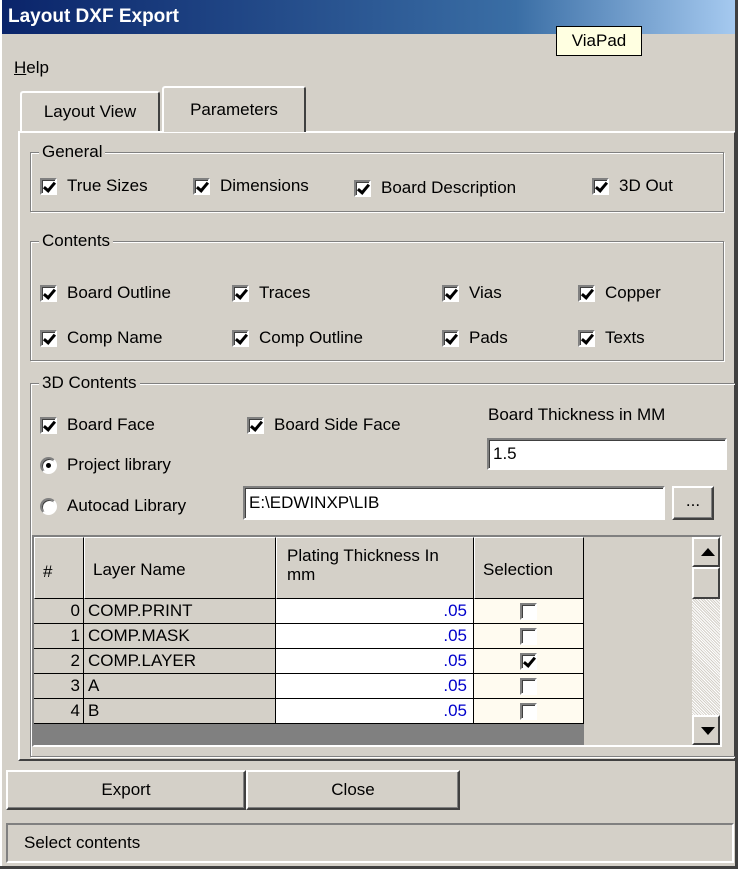 This screenshot has height=869, width=738. I want to click on board-description-checkbox: Board Description, so click(435, 188).